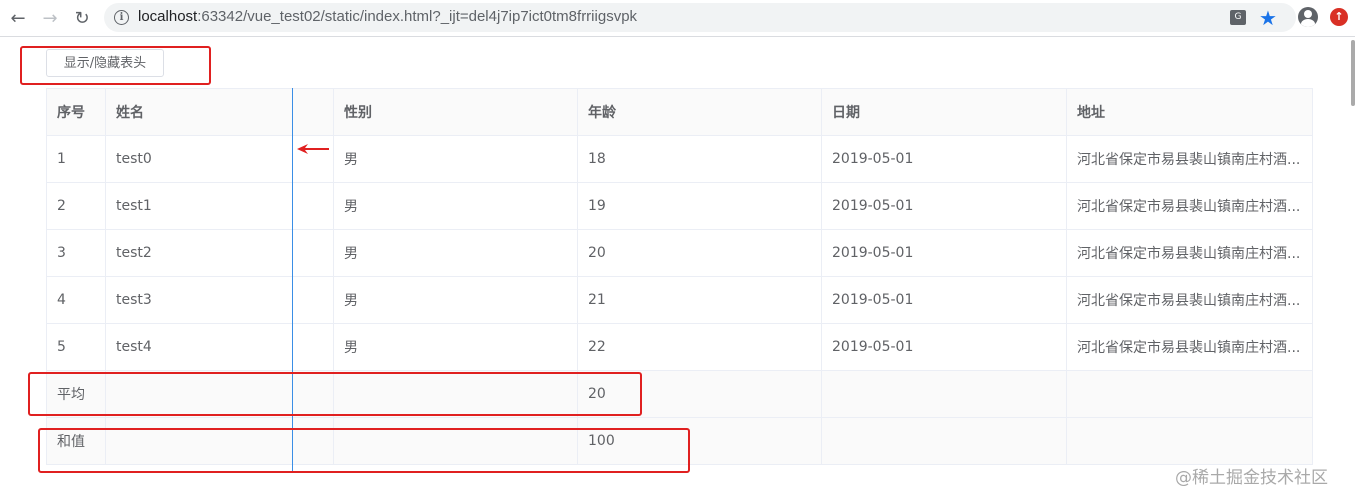 The height and width of the screenshot is (501, 1355). What do you see at coordinates (82, 18) in the screenshot?
I see `reload-icon: ↻` at bounding box center [82, 18].